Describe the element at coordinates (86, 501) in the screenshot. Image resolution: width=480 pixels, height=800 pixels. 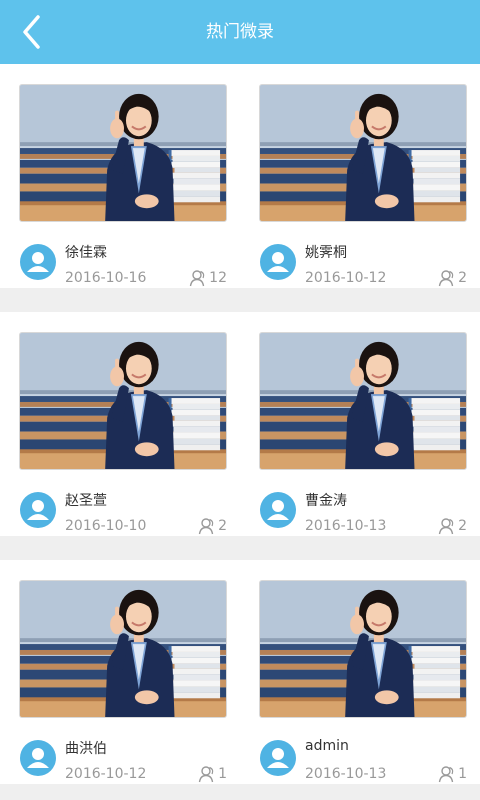
I see `author-name: 赵圣萱` at that location.